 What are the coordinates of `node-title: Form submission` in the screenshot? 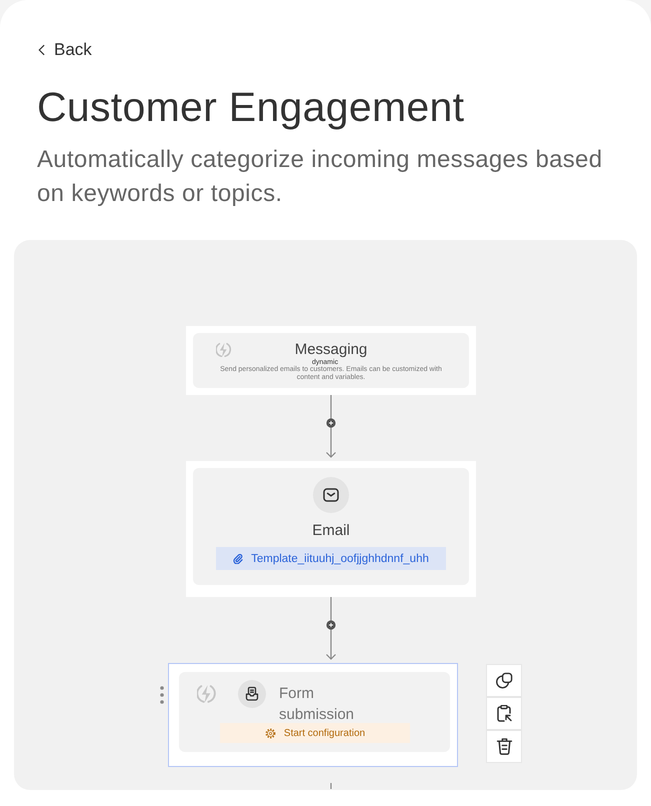 It's located at (317, 704).